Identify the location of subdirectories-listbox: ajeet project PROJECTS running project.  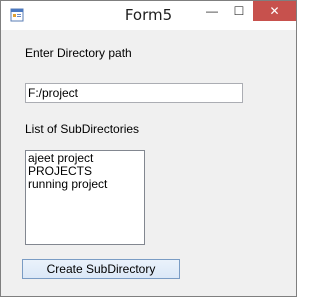
(85, 197).